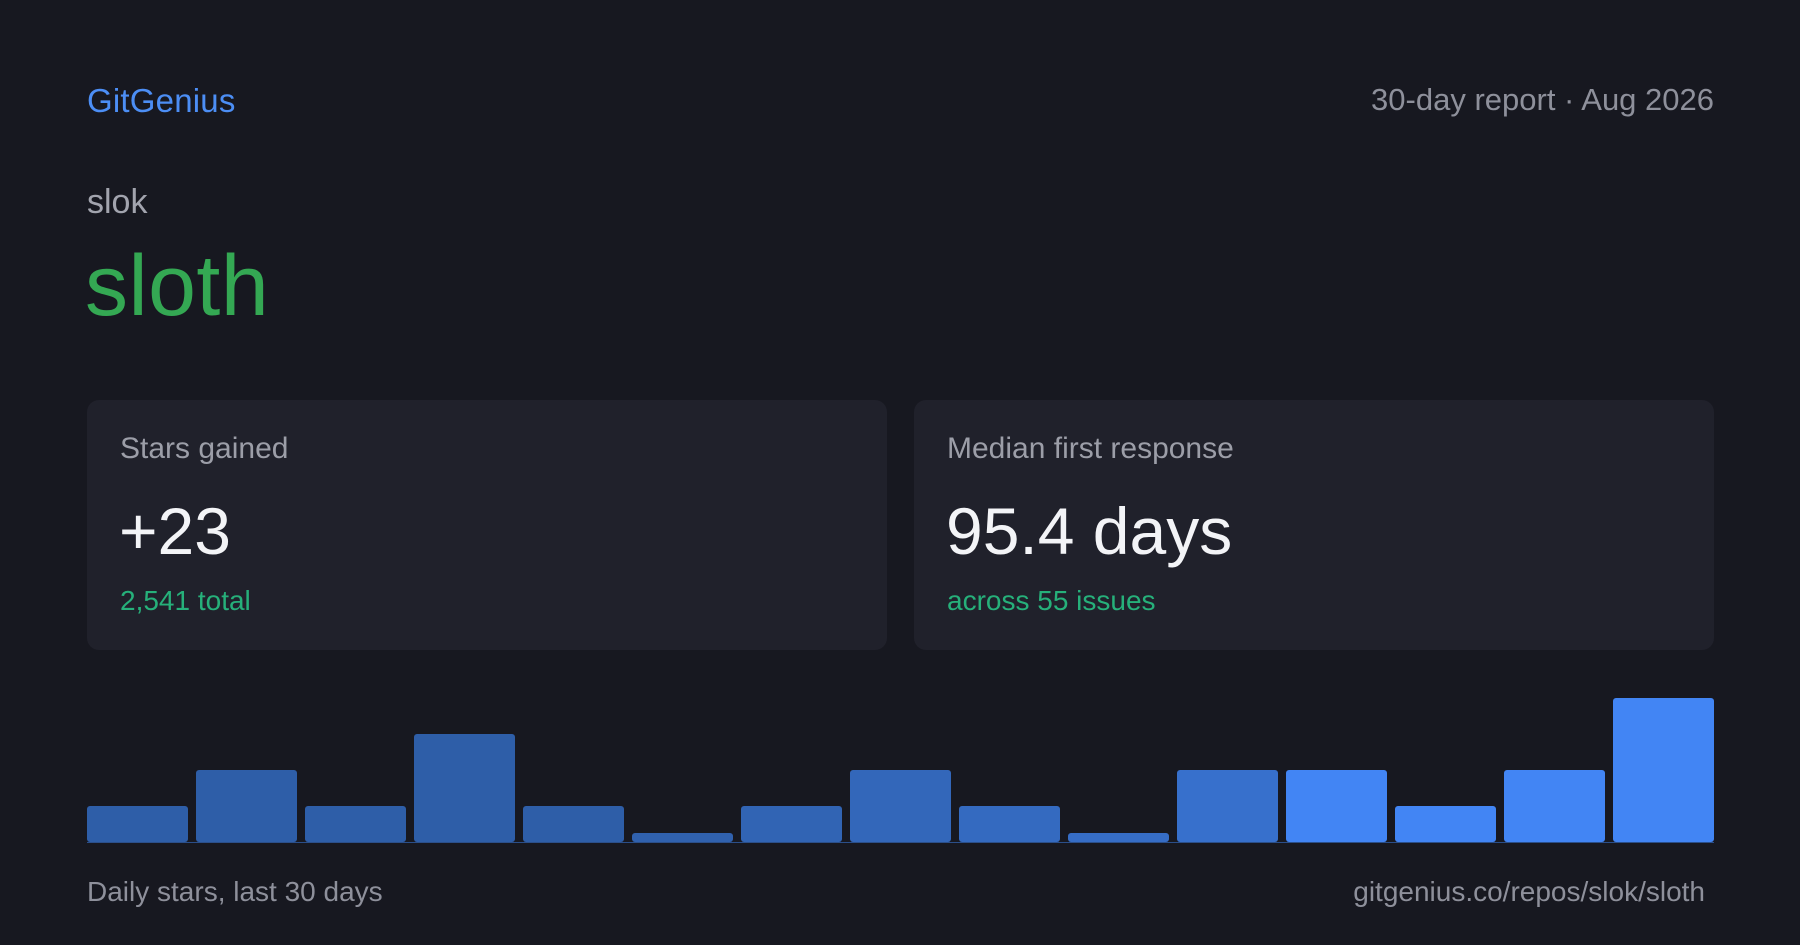  I want to click on report-period: 30-day report · Aug 2026, so click(1542, 99).